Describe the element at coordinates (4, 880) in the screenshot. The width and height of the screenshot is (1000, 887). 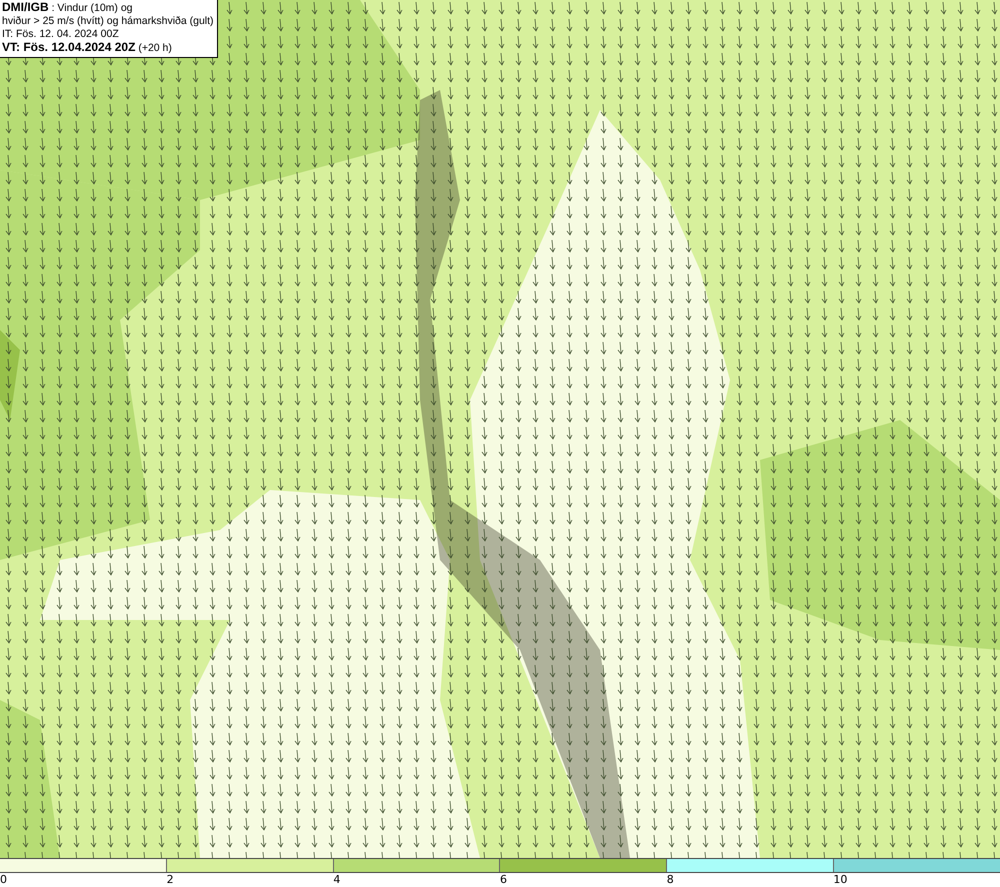
I see `legend-label: 0` at that location.